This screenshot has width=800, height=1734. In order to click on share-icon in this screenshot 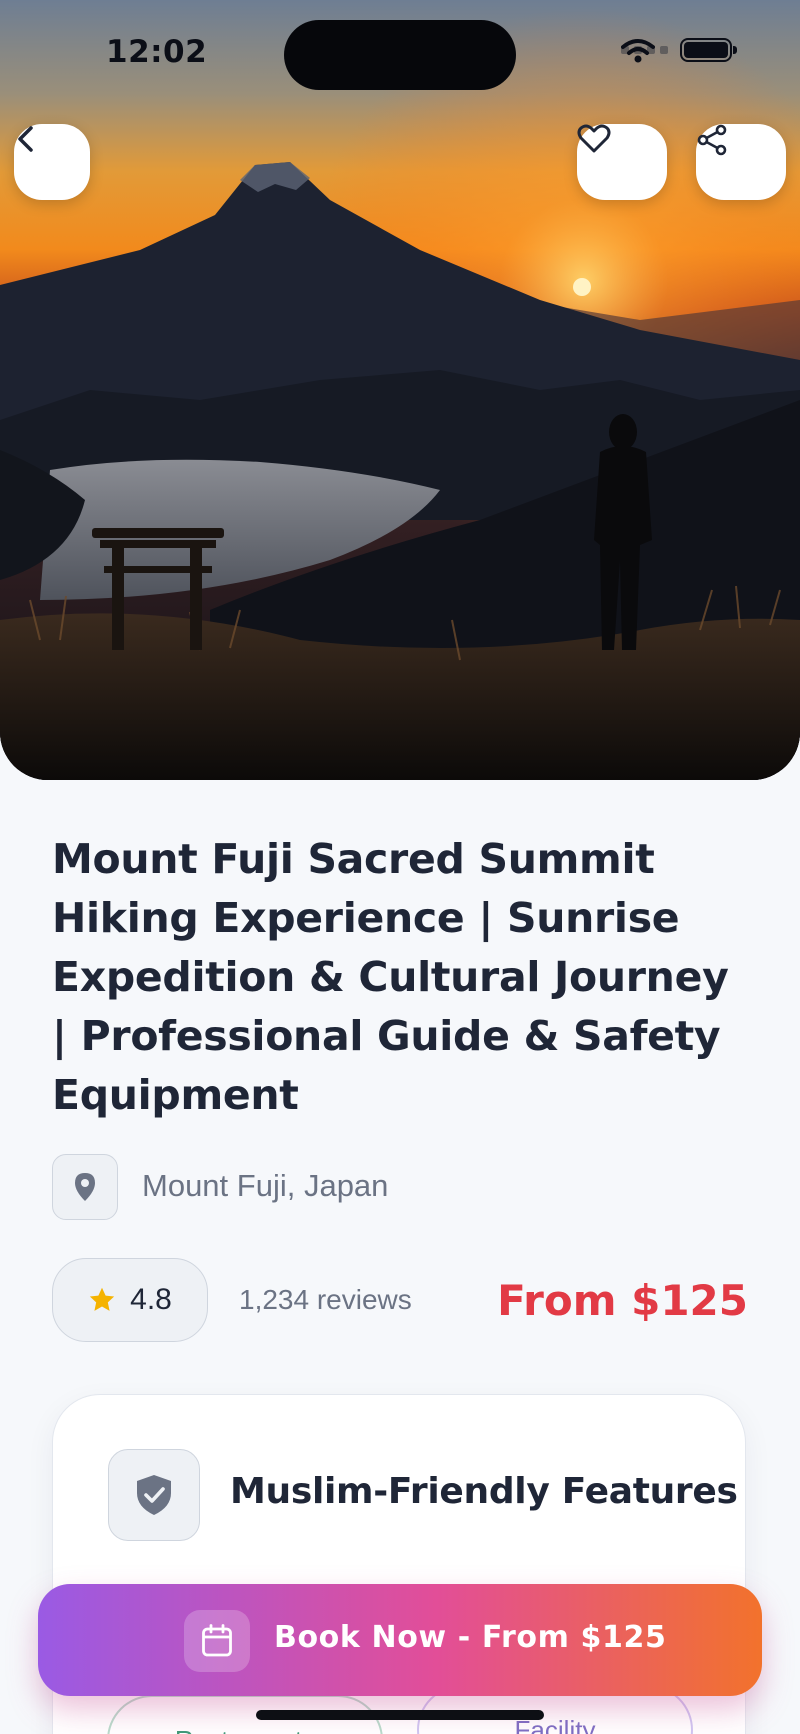, I will do `click(712, 140)`.